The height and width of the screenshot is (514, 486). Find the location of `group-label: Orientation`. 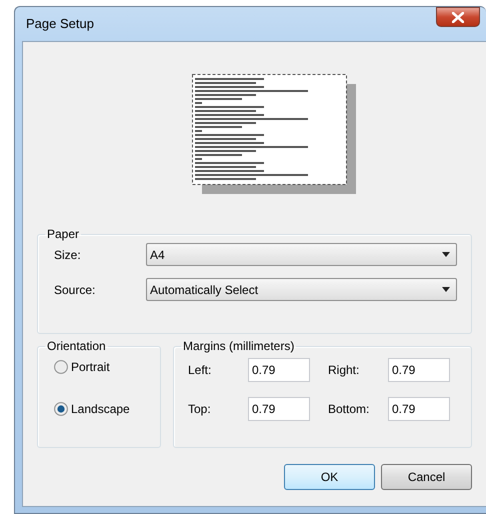

group-label: Orientation is located at coordinates (76, 346).